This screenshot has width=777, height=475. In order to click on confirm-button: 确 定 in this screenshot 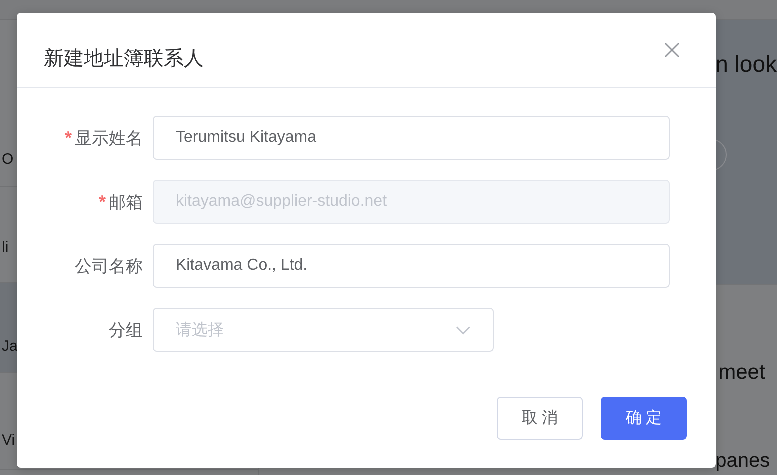, I will do `click(644, 418)`.